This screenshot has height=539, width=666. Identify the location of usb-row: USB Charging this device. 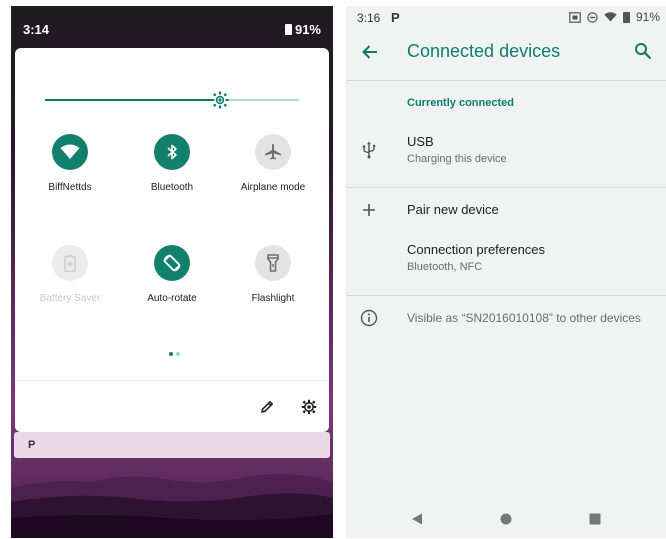
(506, 153).